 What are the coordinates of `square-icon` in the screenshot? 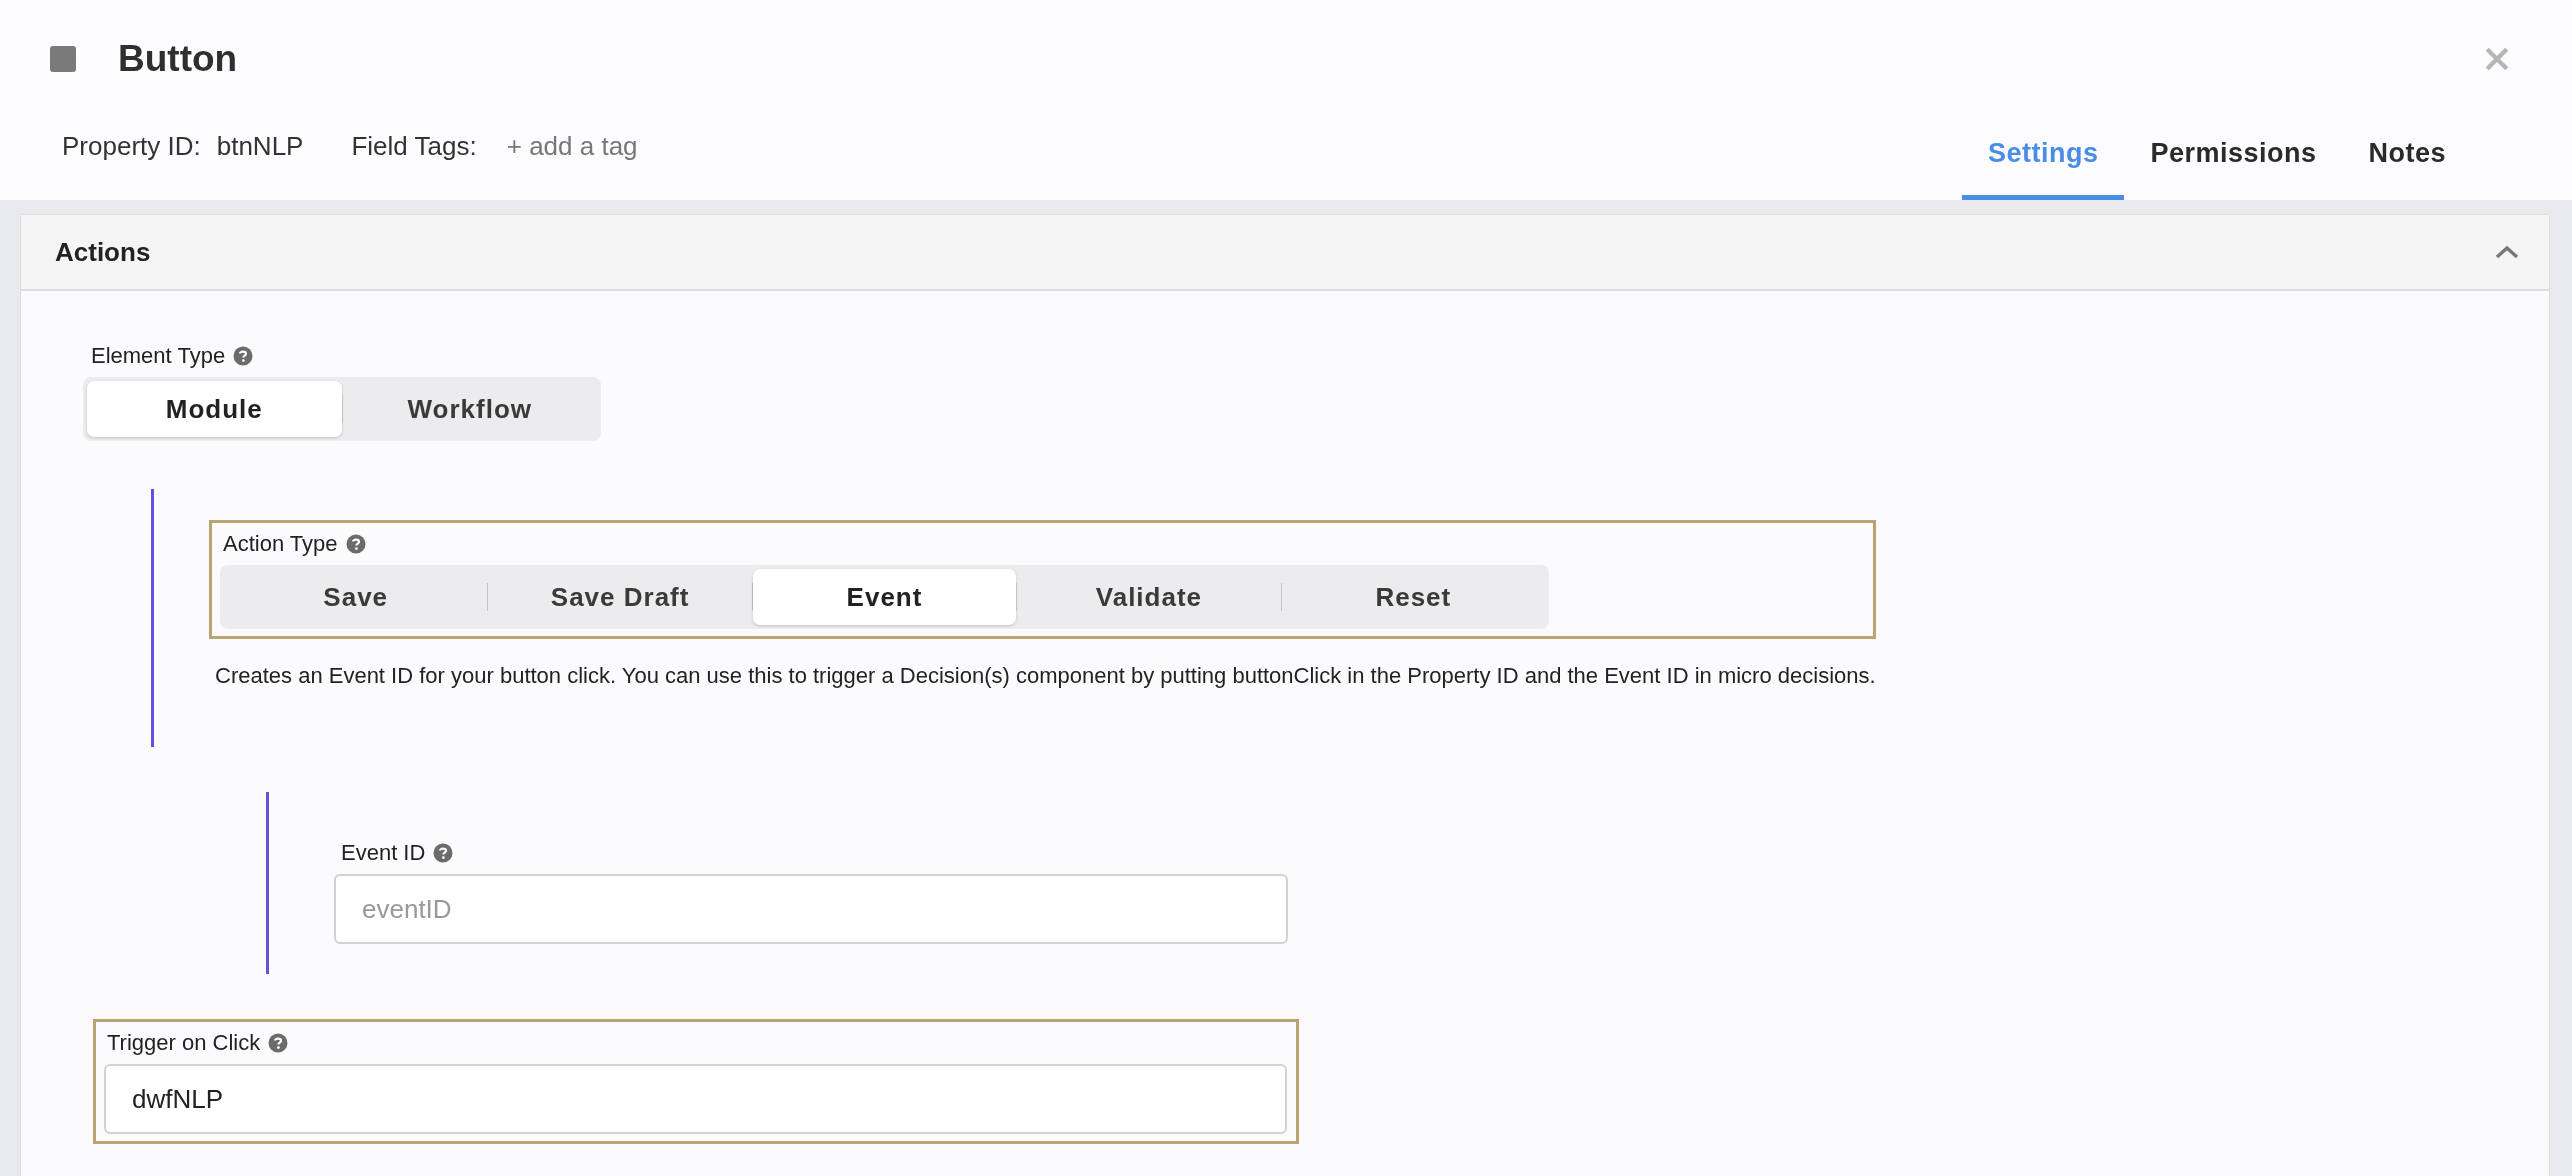 It's located at (63, 59).